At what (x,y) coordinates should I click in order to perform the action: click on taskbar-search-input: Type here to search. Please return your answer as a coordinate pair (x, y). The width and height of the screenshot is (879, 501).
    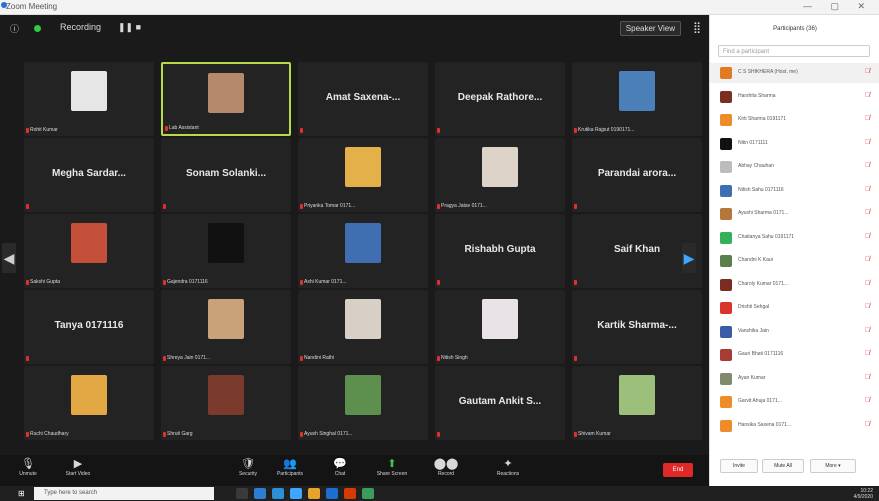
    Looking at the image, I should click on (124, 493).